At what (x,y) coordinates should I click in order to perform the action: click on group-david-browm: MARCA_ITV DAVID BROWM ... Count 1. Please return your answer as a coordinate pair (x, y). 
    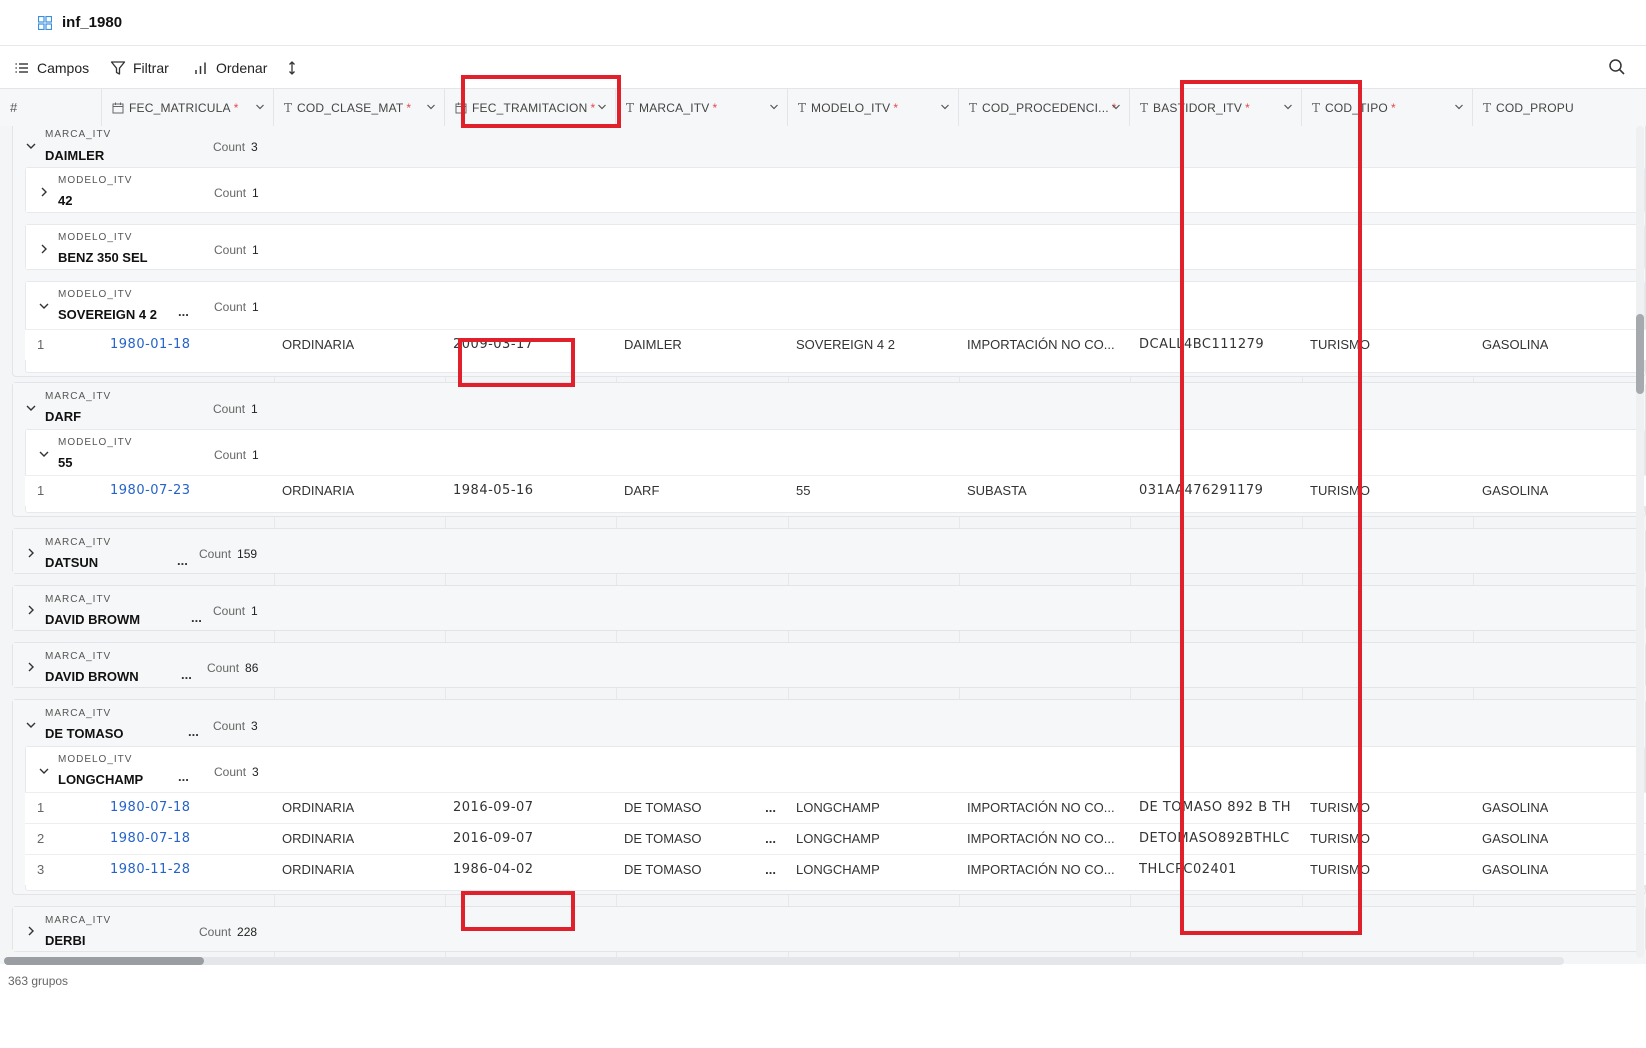
    Looking at the image, I should click on (829, 608).